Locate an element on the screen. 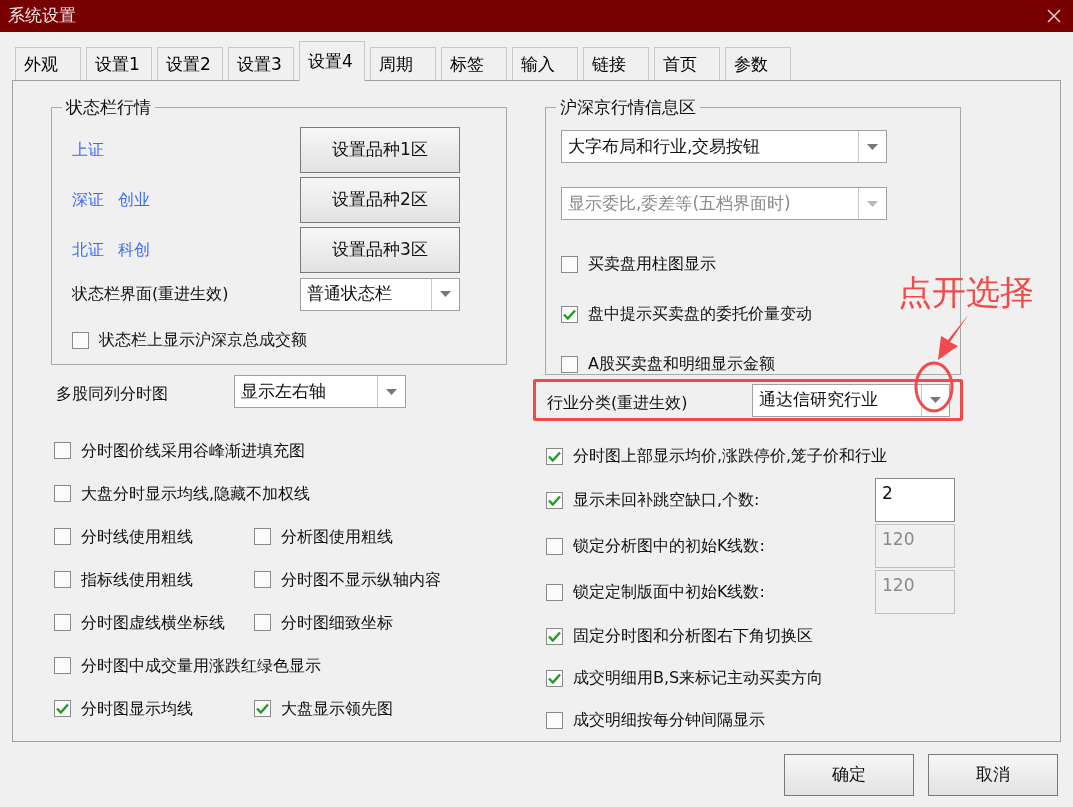 Image resolution: width=1073 pixels, height=807 pixels. tab: 设置4 is located at coordinates (332, 61).